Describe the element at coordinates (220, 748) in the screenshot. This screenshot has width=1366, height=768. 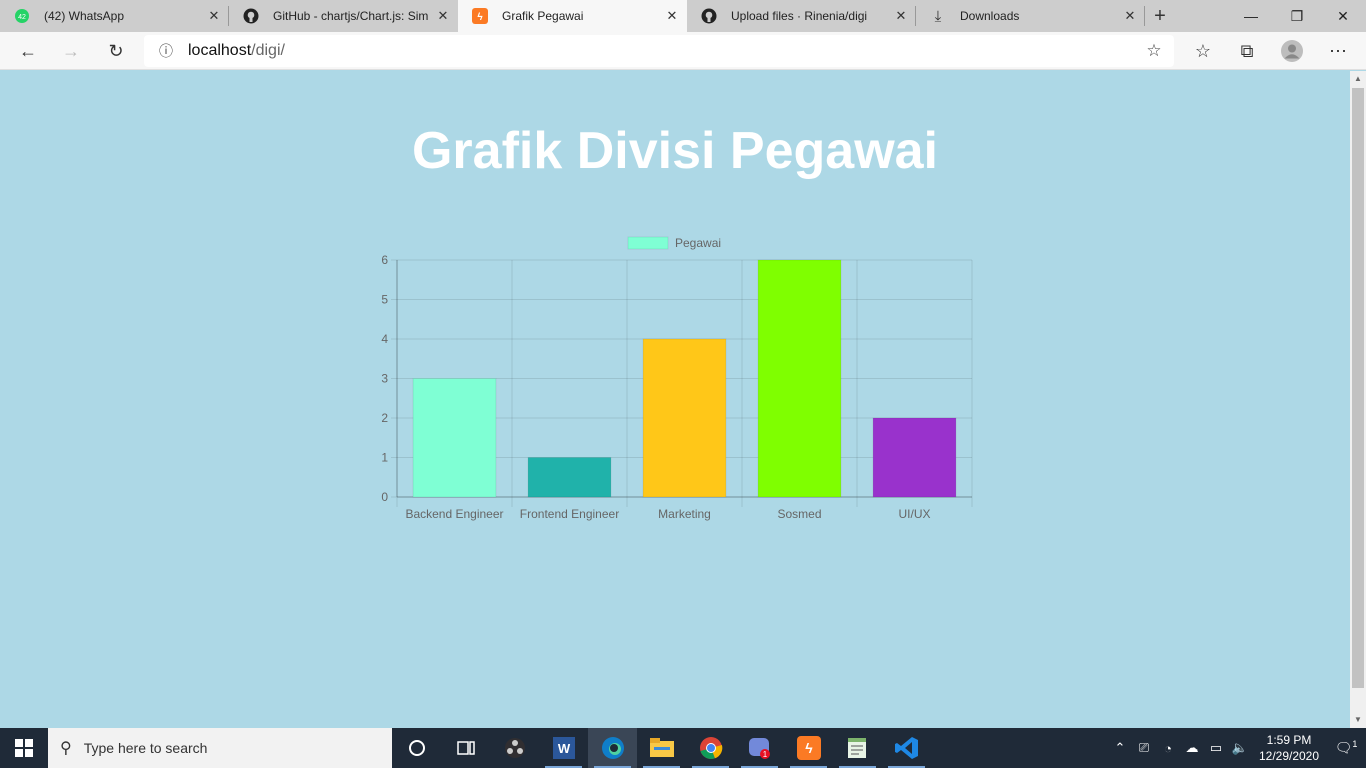
I see `taskbar-search-box: ⚲ Type here to search` at that location.